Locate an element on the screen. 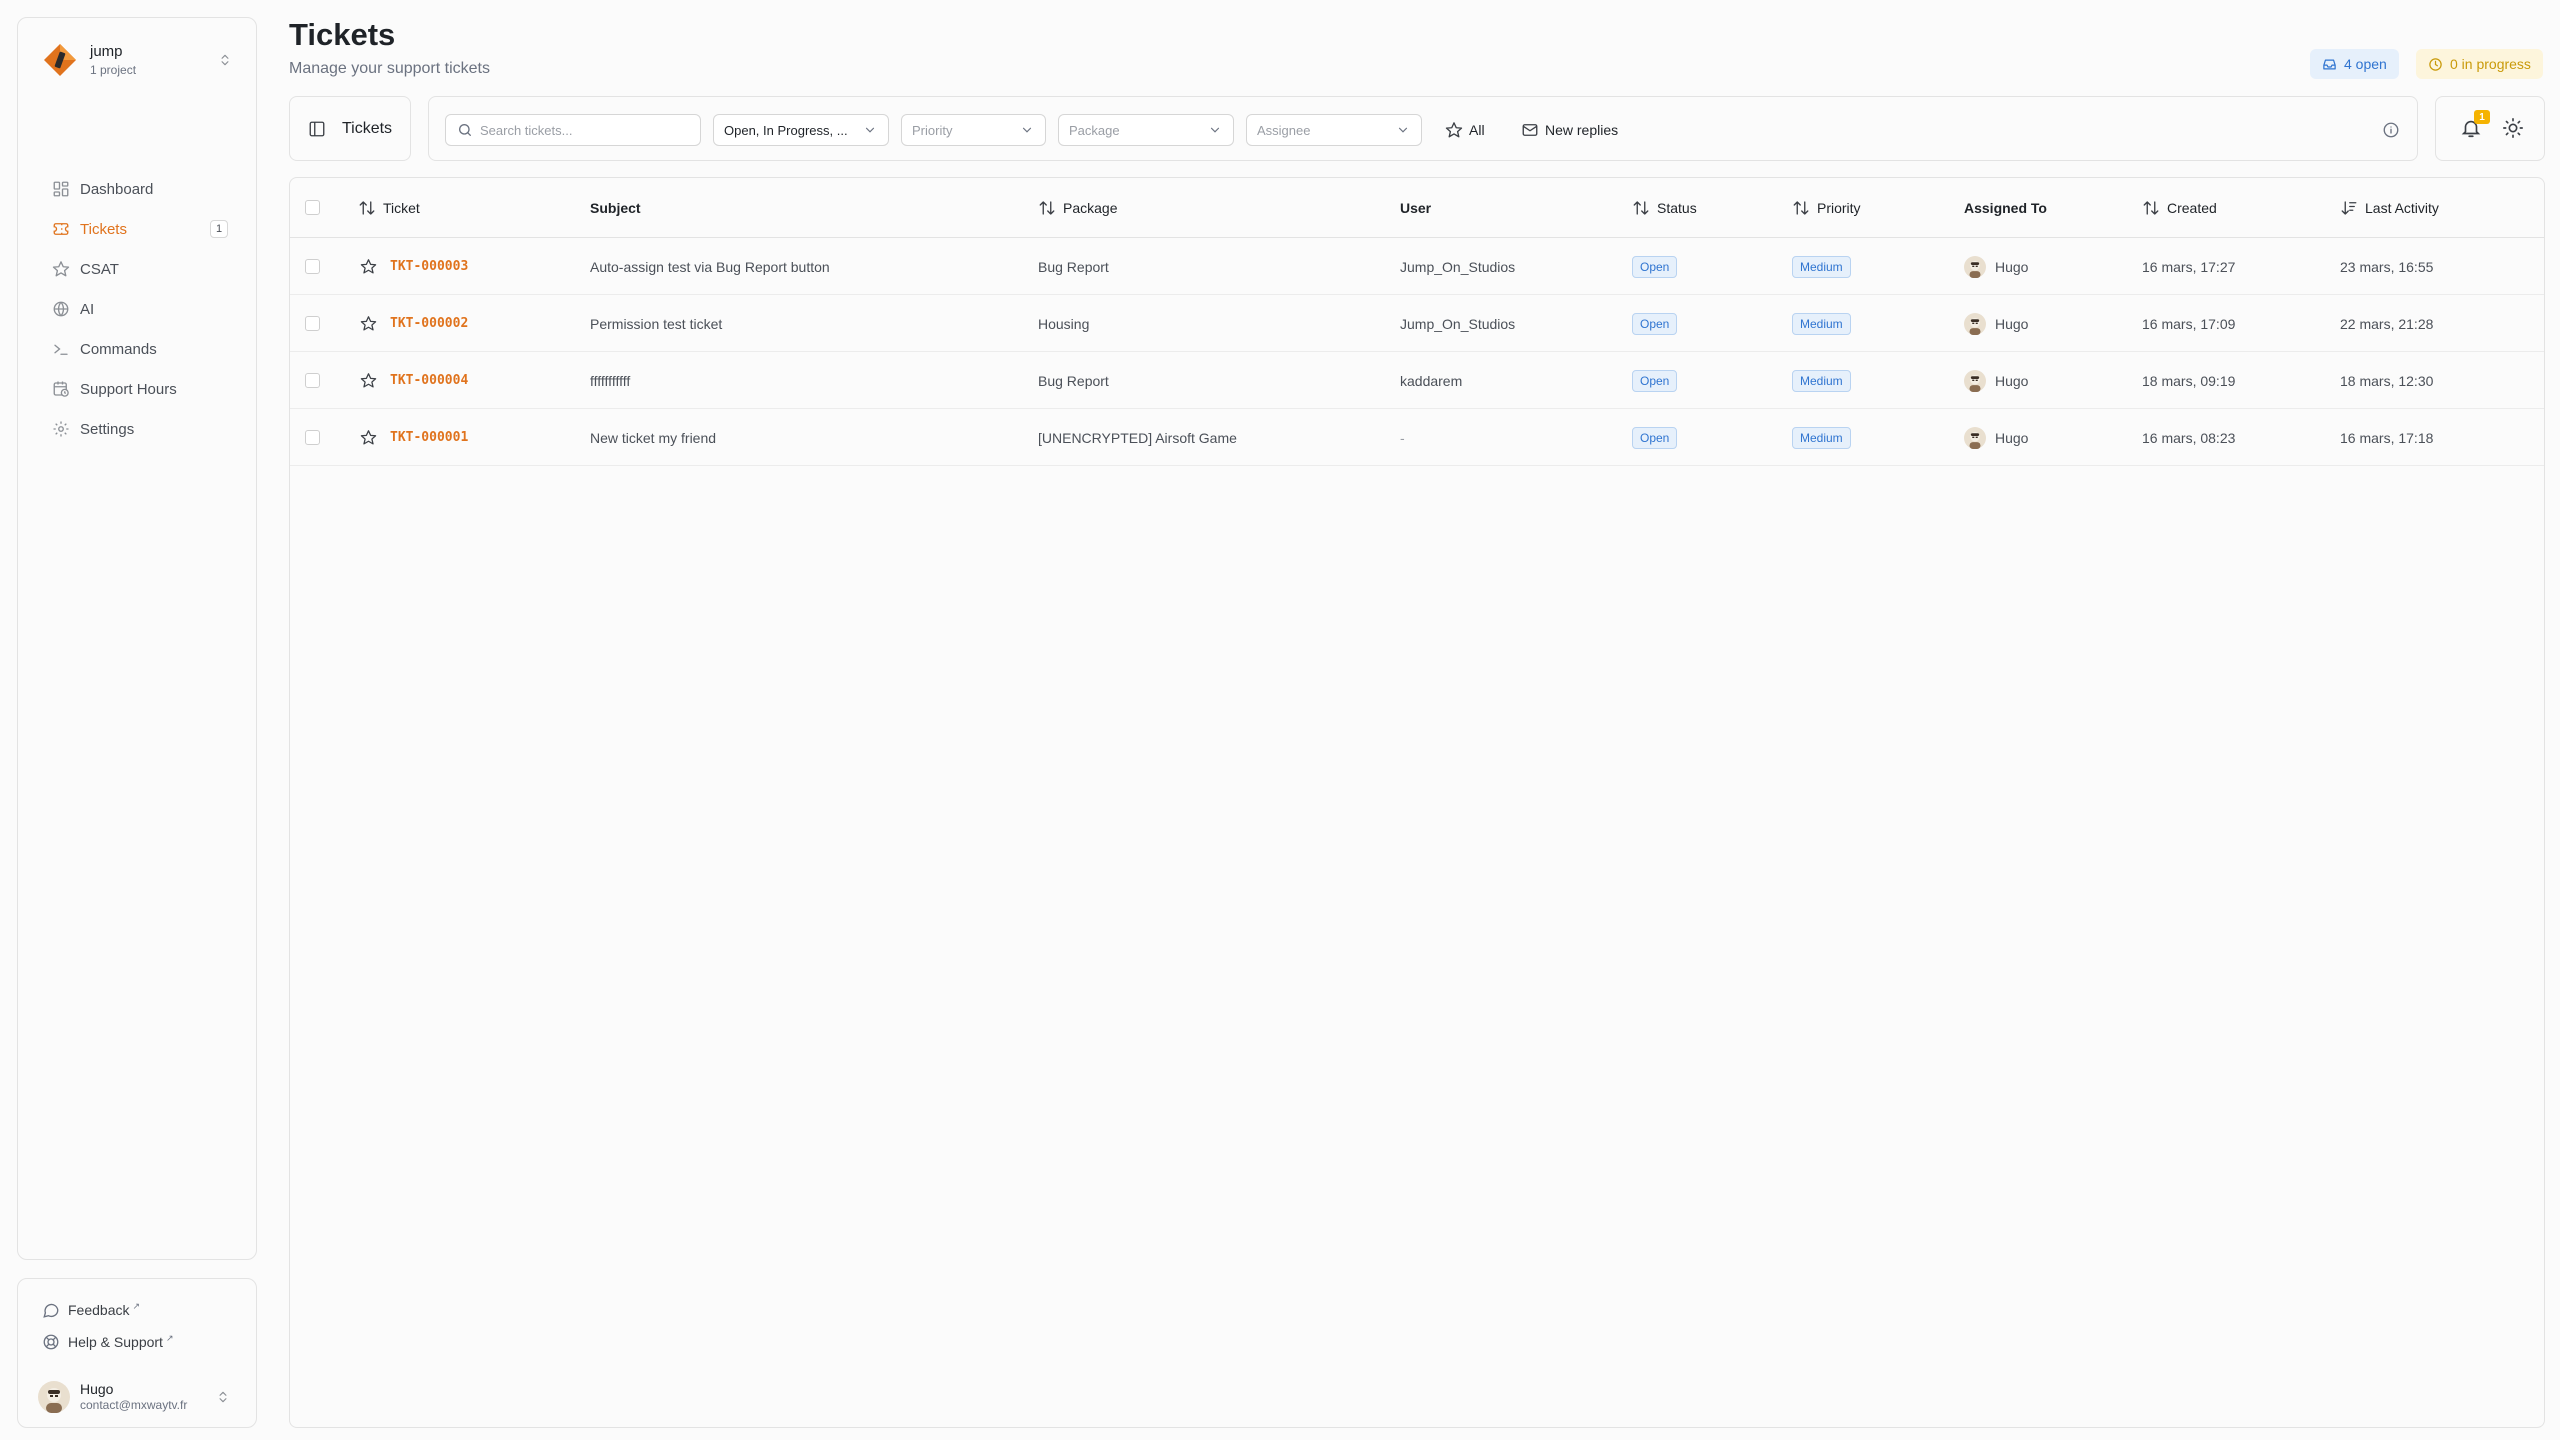 This screenshot has height=1440, width=2560. ticket-created: 16 mars, 17:27 is located at coordinates (2189, 266).